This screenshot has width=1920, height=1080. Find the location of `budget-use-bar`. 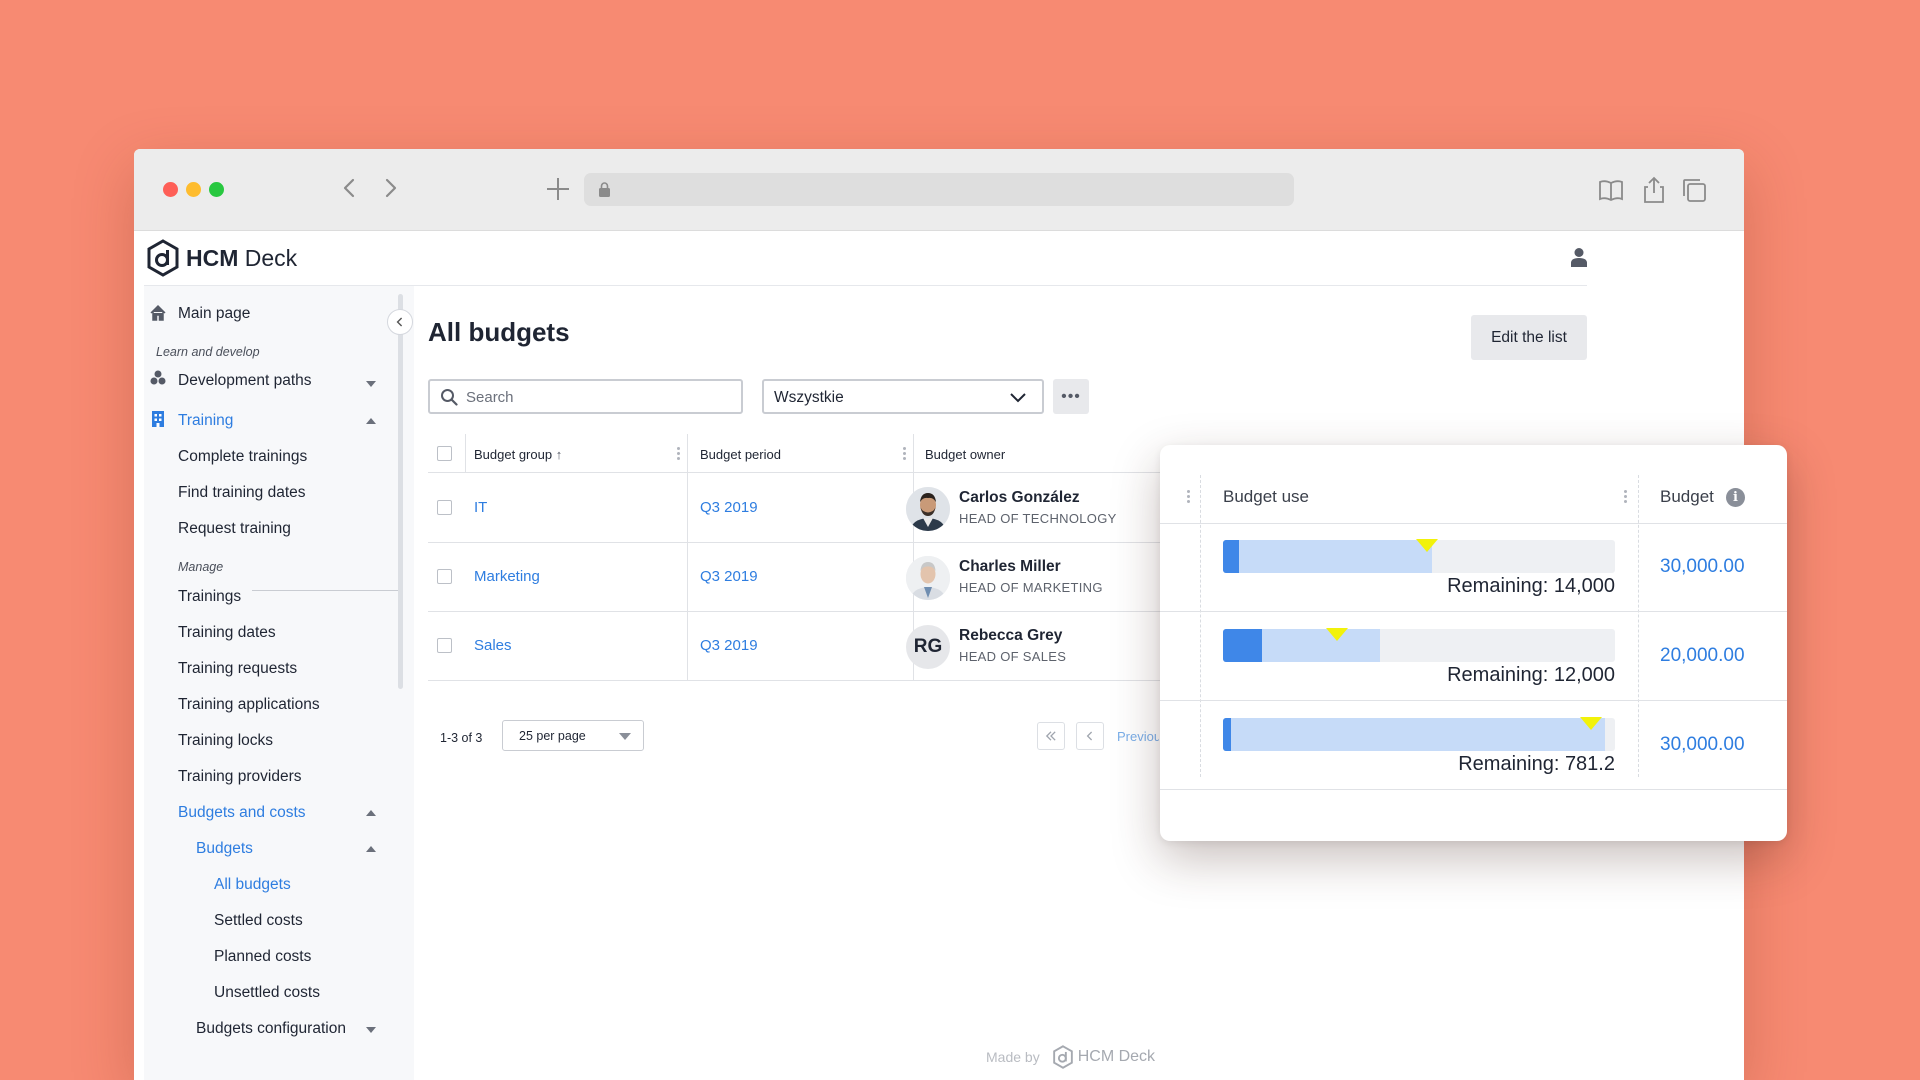

budget-use-bar is located at coordinates (1419, 734).